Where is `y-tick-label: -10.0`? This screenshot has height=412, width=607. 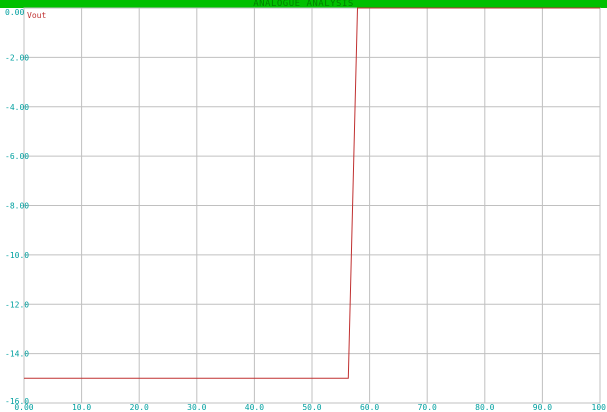 y-tick-label: -10.0 is located at coordinates (17, 255).